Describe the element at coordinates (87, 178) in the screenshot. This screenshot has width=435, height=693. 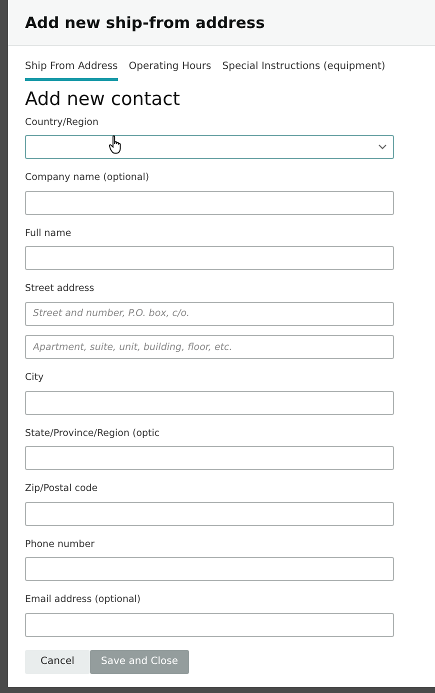
I see `field-label: Company name (optional)` at that location.